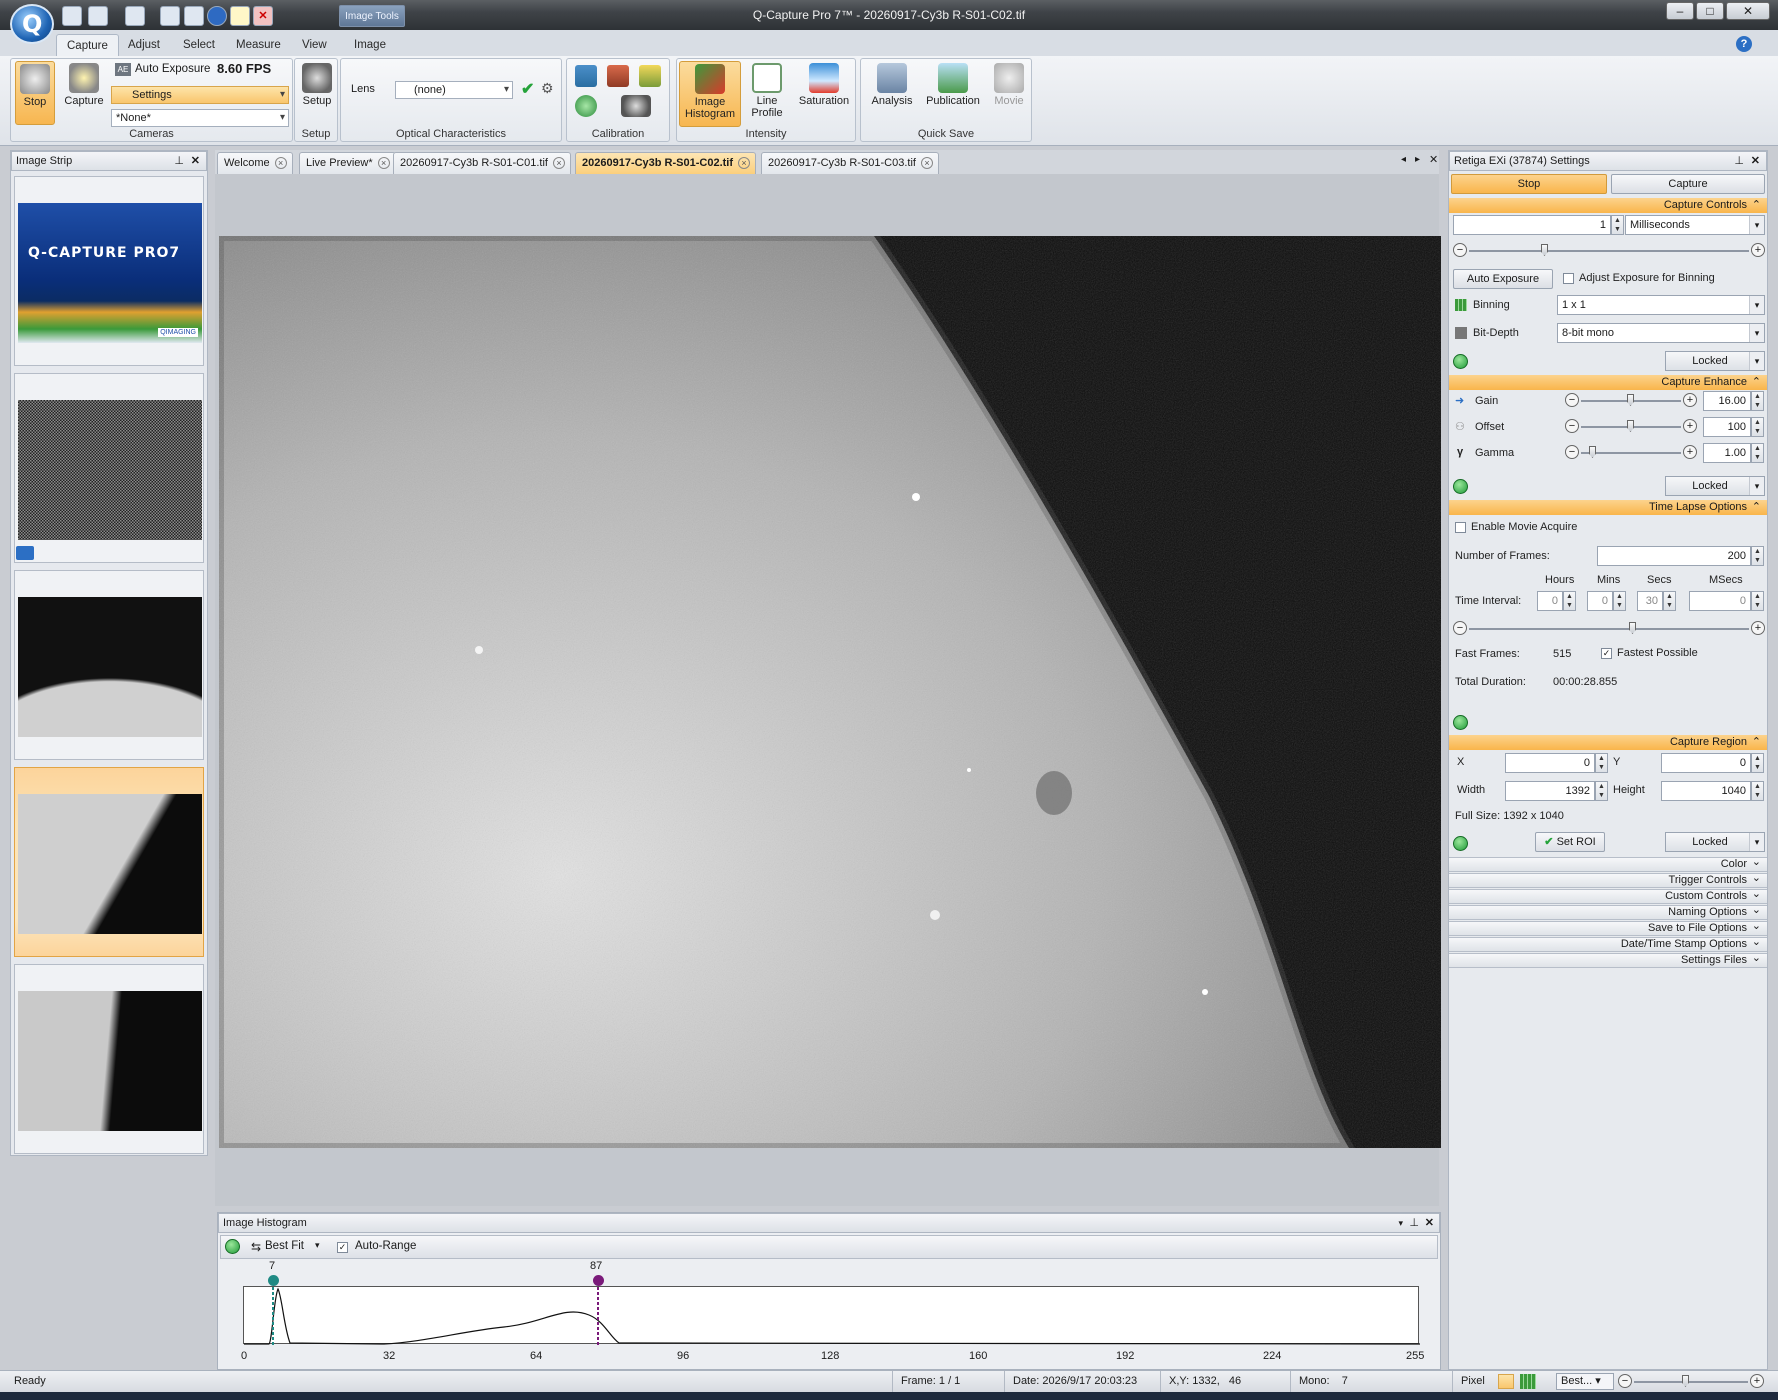 This screenshot has width=1778, height=1400. Describe the element at coordinates (370, 45) in the screenshot. I see `tab-image: Image` at that location.